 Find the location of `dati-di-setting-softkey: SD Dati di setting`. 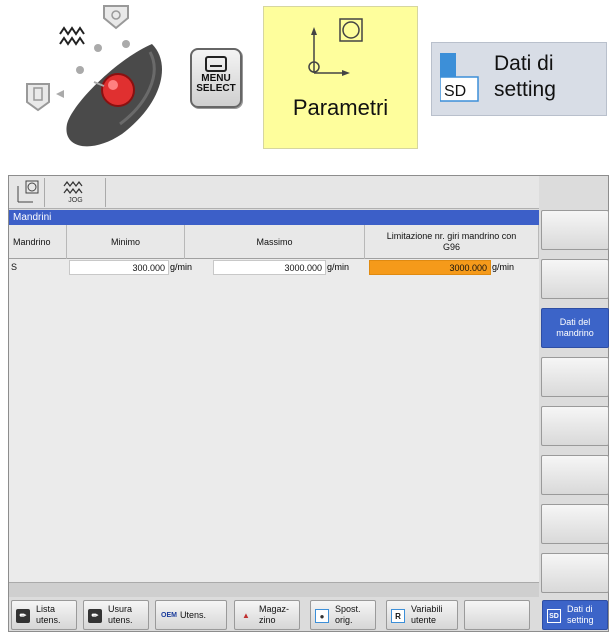

dati-di-setting-softkey: SD Dati di setting is located at coordinates (575, 615).